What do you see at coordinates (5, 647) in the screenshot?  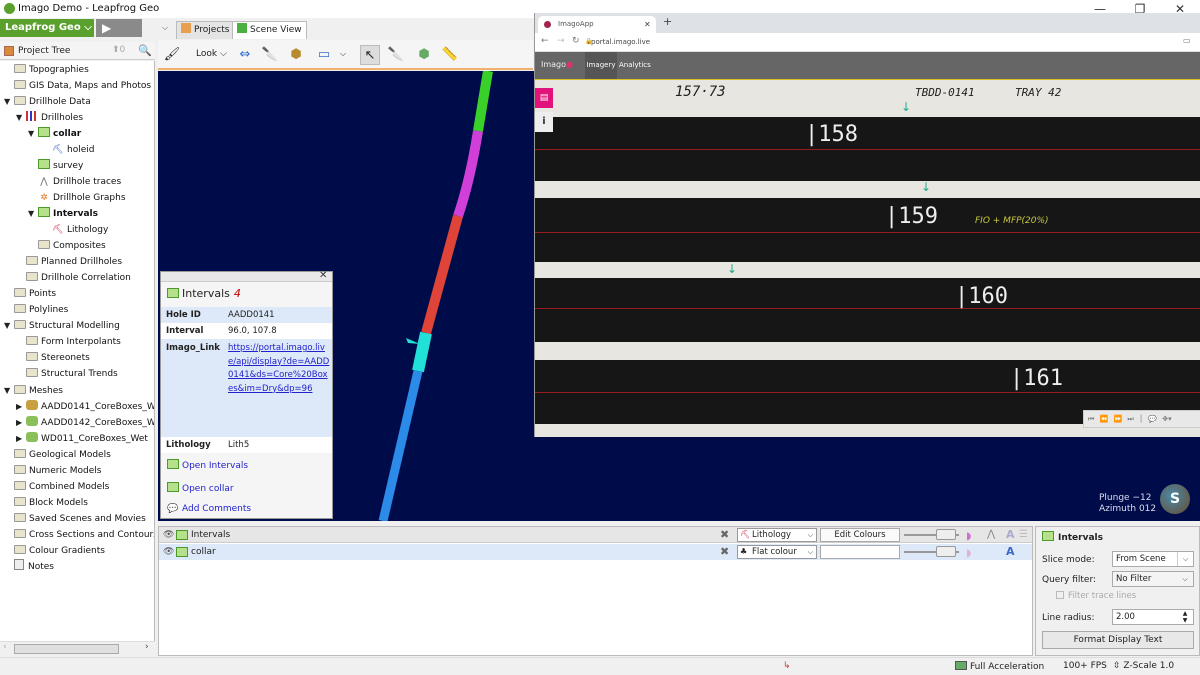 I see `scroll-left-icon: ‹` at bounding box center [5, 647].